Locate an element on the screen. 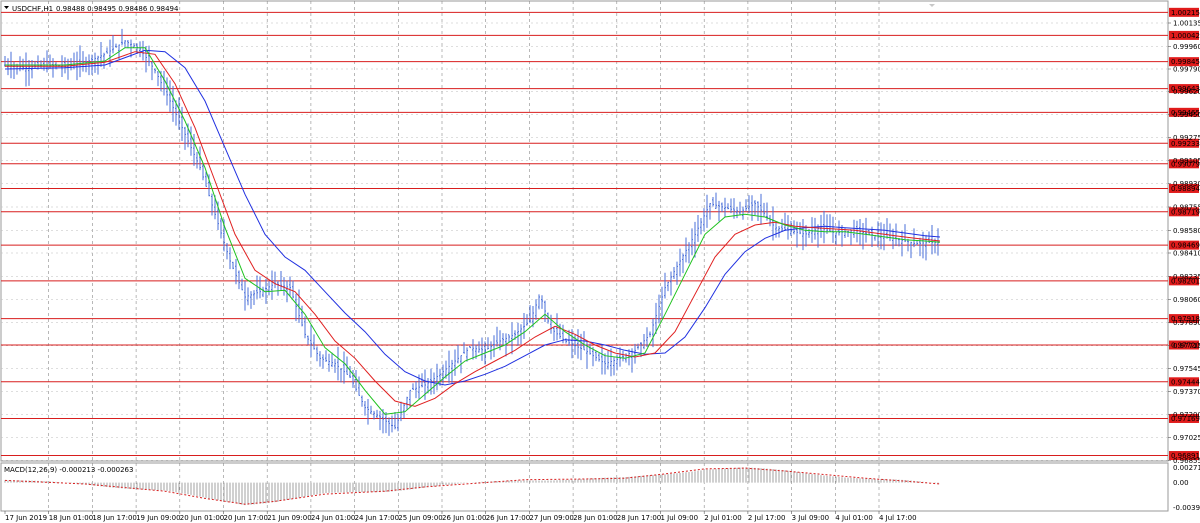 The image size is (1200, 523). time-tick-label: 3 Jul 09:00 is located at coordinates (811, 518).